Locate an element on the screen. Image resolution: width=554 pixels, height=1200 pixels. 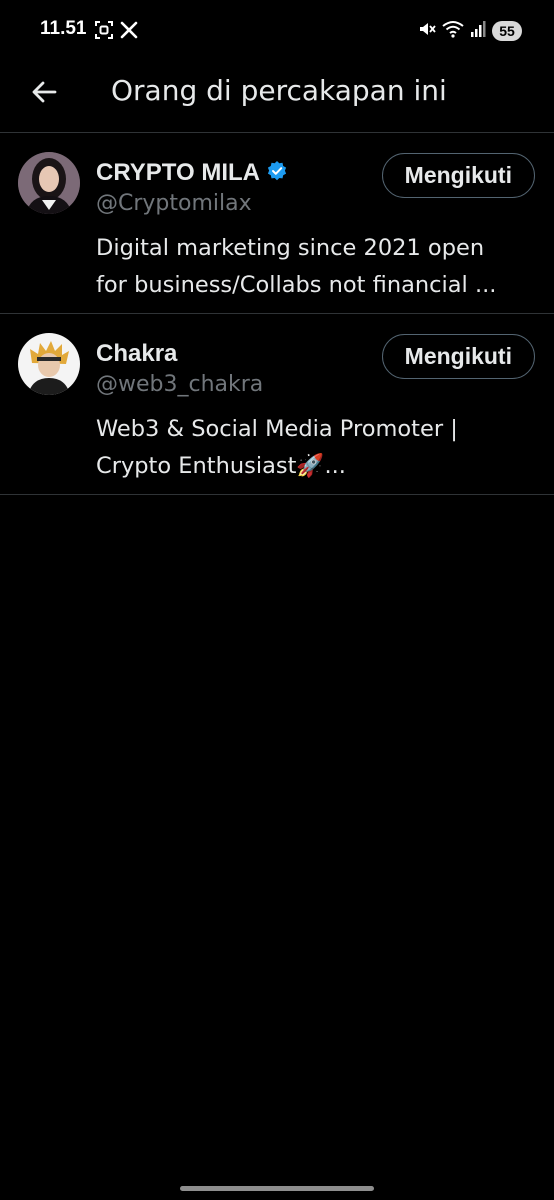
x-logo-icon is located at coordinates (129, 32).